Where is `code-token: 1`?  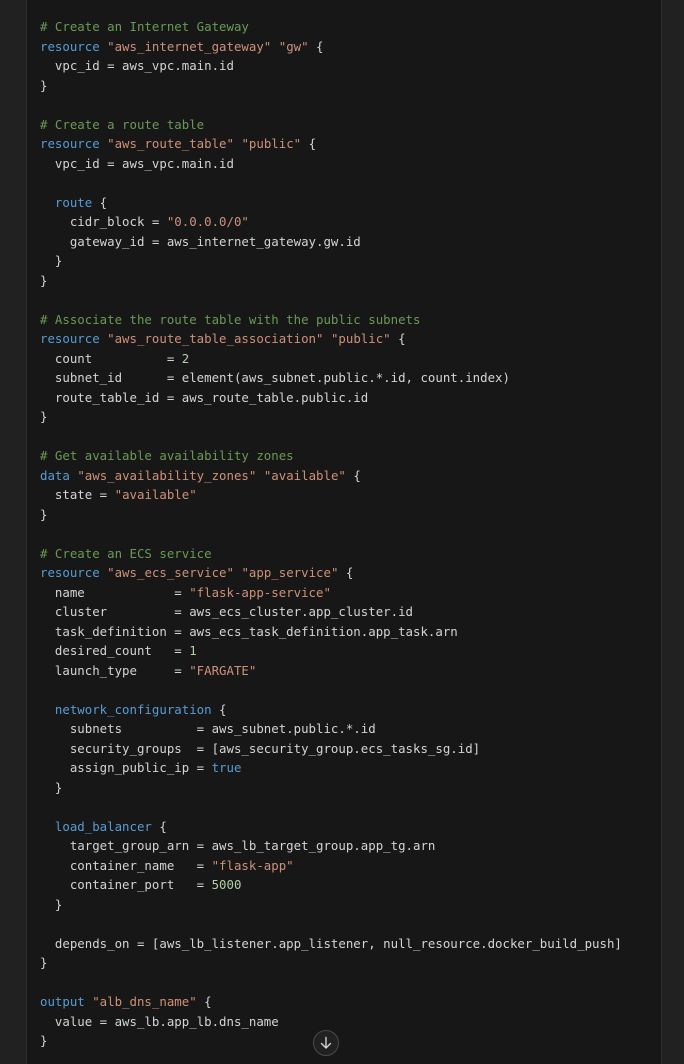 code-token: 1 is located at coordinates (193, 650).